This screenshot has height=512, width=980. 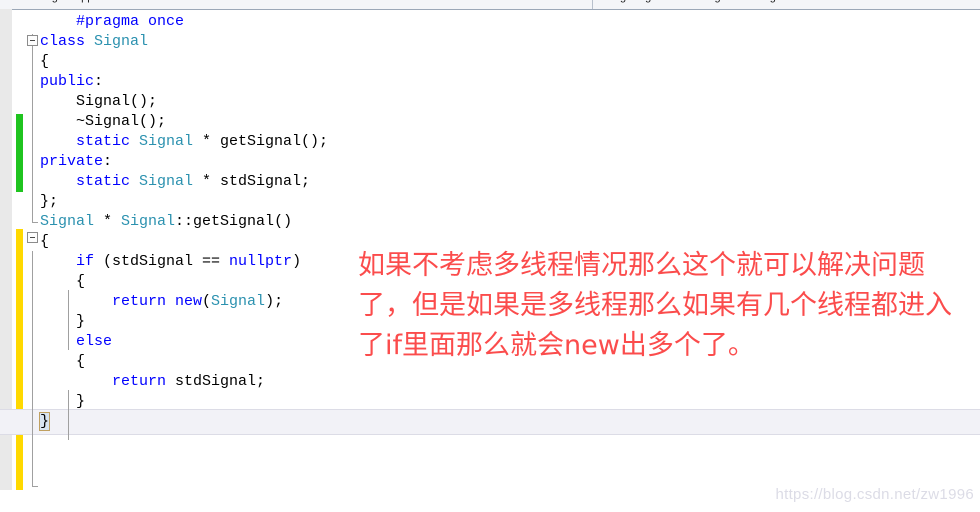 What do you see at coordinates (775, 1) in the screenshot?
I see `toolbar-scope-label-member-3: Signal` at bounding box center [775, 1].